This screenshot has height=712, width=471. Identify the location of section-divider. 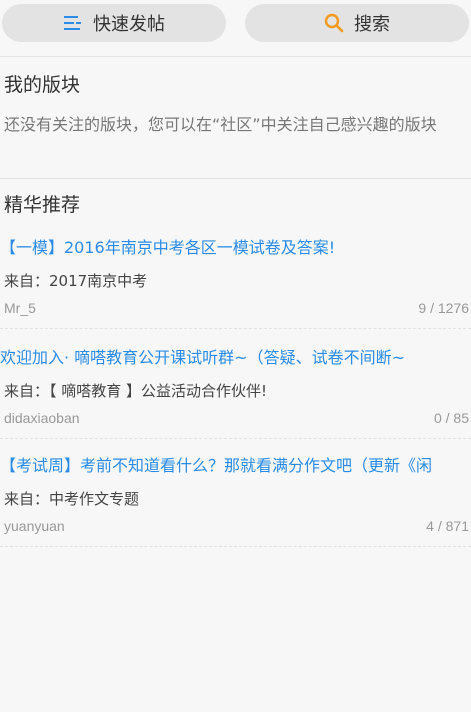
(235, 178).